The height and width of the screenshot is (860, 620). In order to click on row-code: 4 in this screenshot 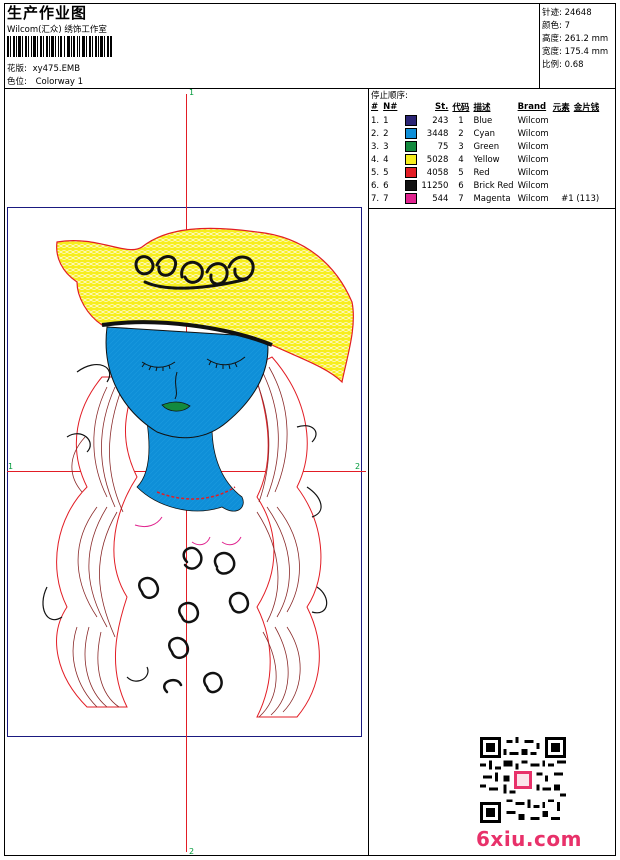, I will do `click(461, 159)`.